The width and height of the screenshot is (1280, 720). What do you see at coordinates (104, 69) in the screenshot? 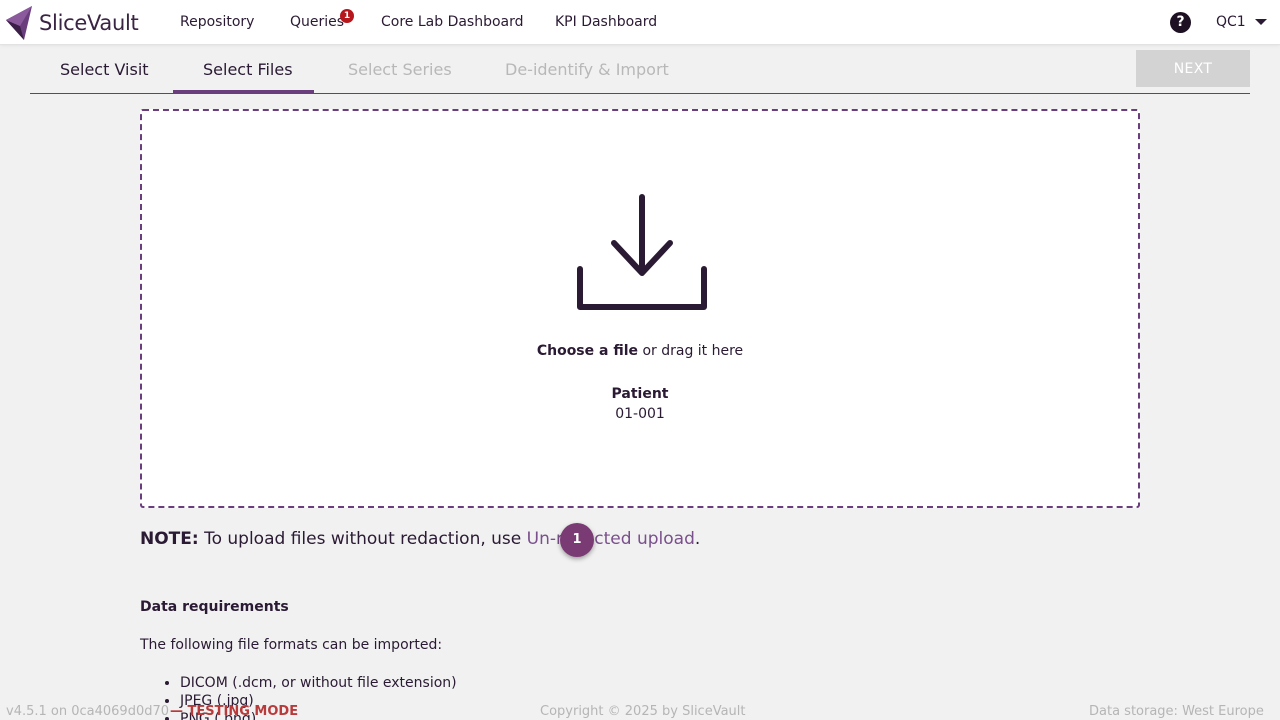
I see `step-select-visit: Select Visit` at bounding box center [104, 69].